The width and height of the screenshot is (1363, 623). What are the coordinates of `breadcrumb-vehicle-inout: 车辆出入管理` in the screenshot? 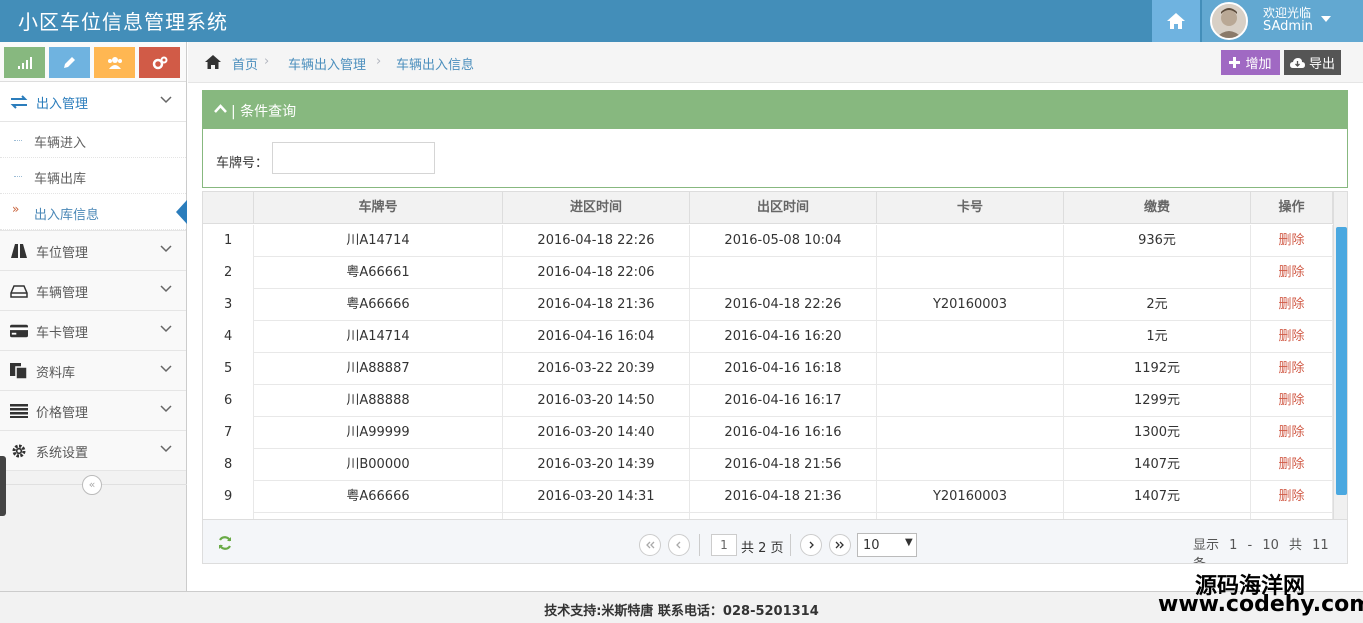 It's located at (327, 63).